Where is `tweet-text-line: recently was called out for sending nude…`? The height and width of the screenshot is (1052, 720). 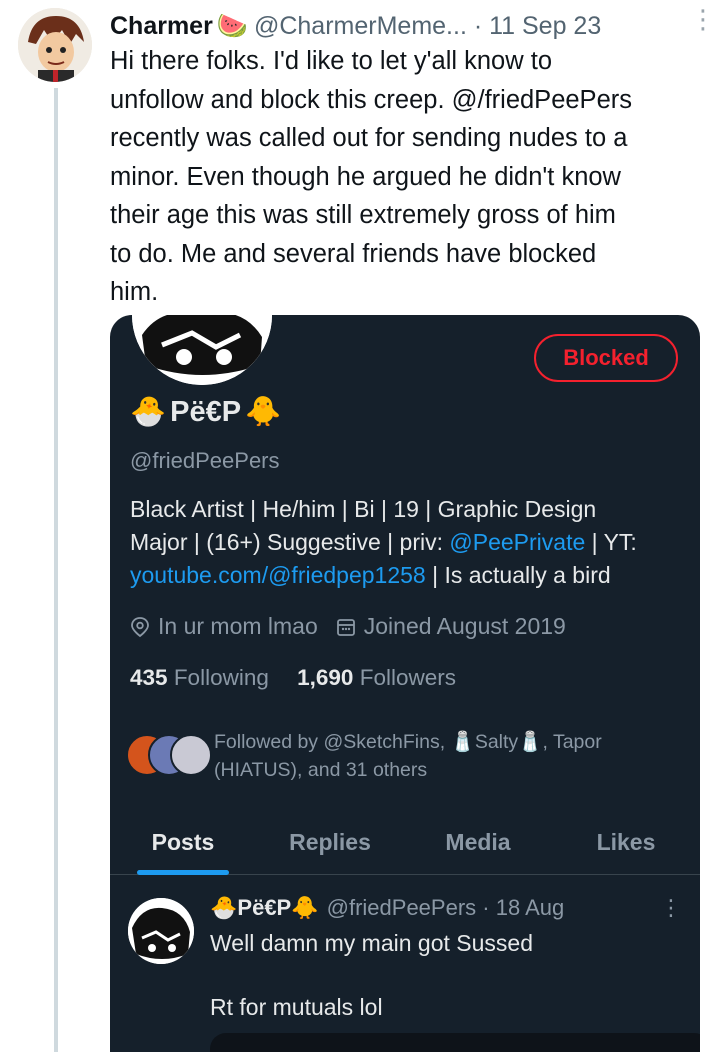 tweet-text-line: recently was called out for sending nude… is located at coordinates (369, 138).